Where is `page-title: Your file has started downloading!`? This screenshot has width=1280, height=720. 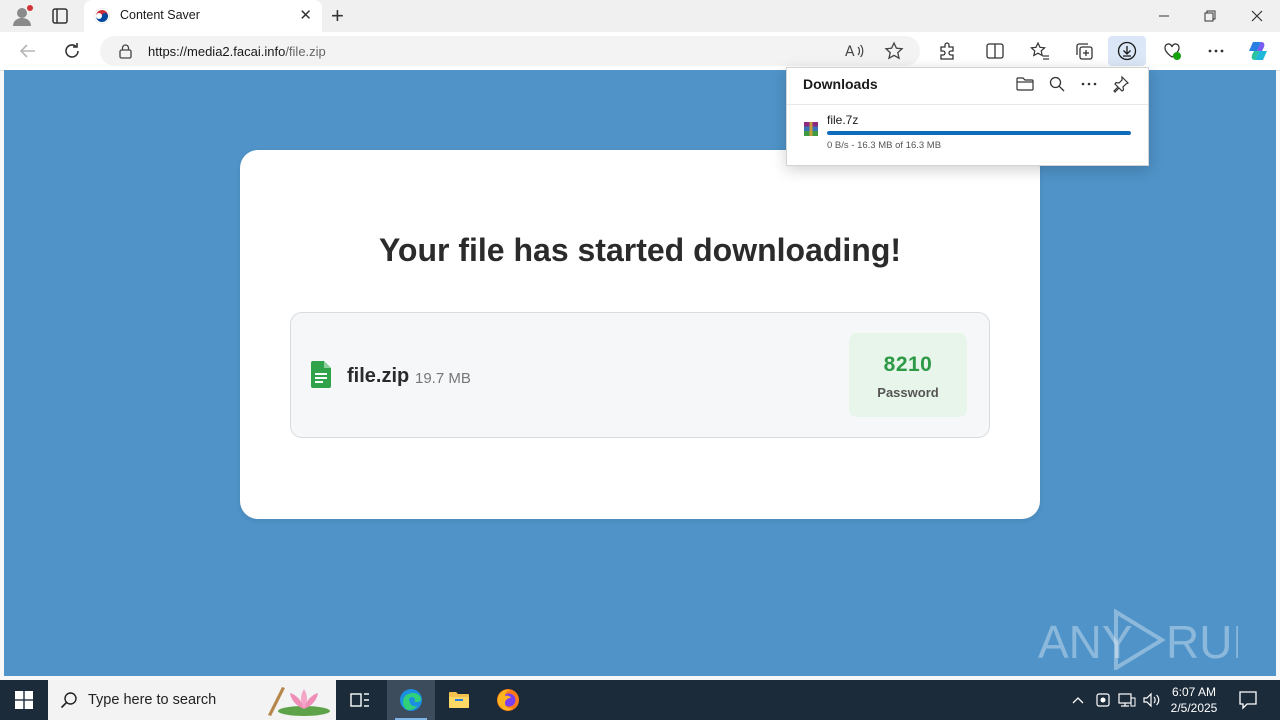 page-title: Your file has started downloading! is located at coordinates (640, 250).